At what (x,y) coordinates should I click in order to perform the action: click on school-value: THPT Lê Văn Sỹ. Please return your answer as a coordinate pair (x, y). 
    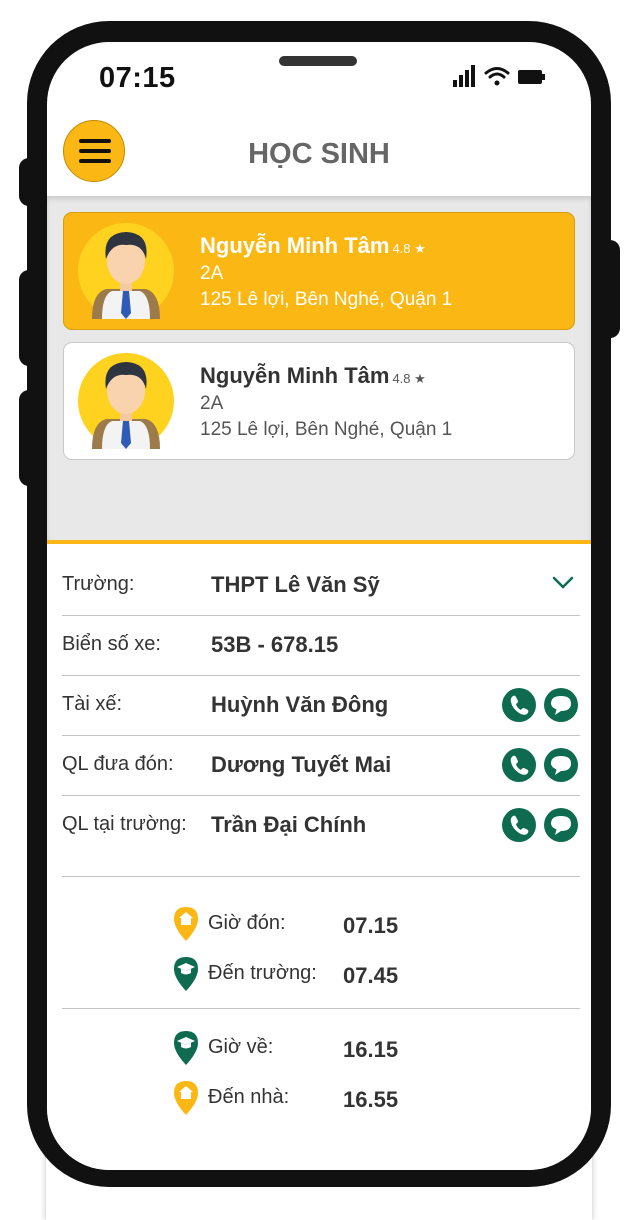
    Looking at the image, I should click on (295, 584).